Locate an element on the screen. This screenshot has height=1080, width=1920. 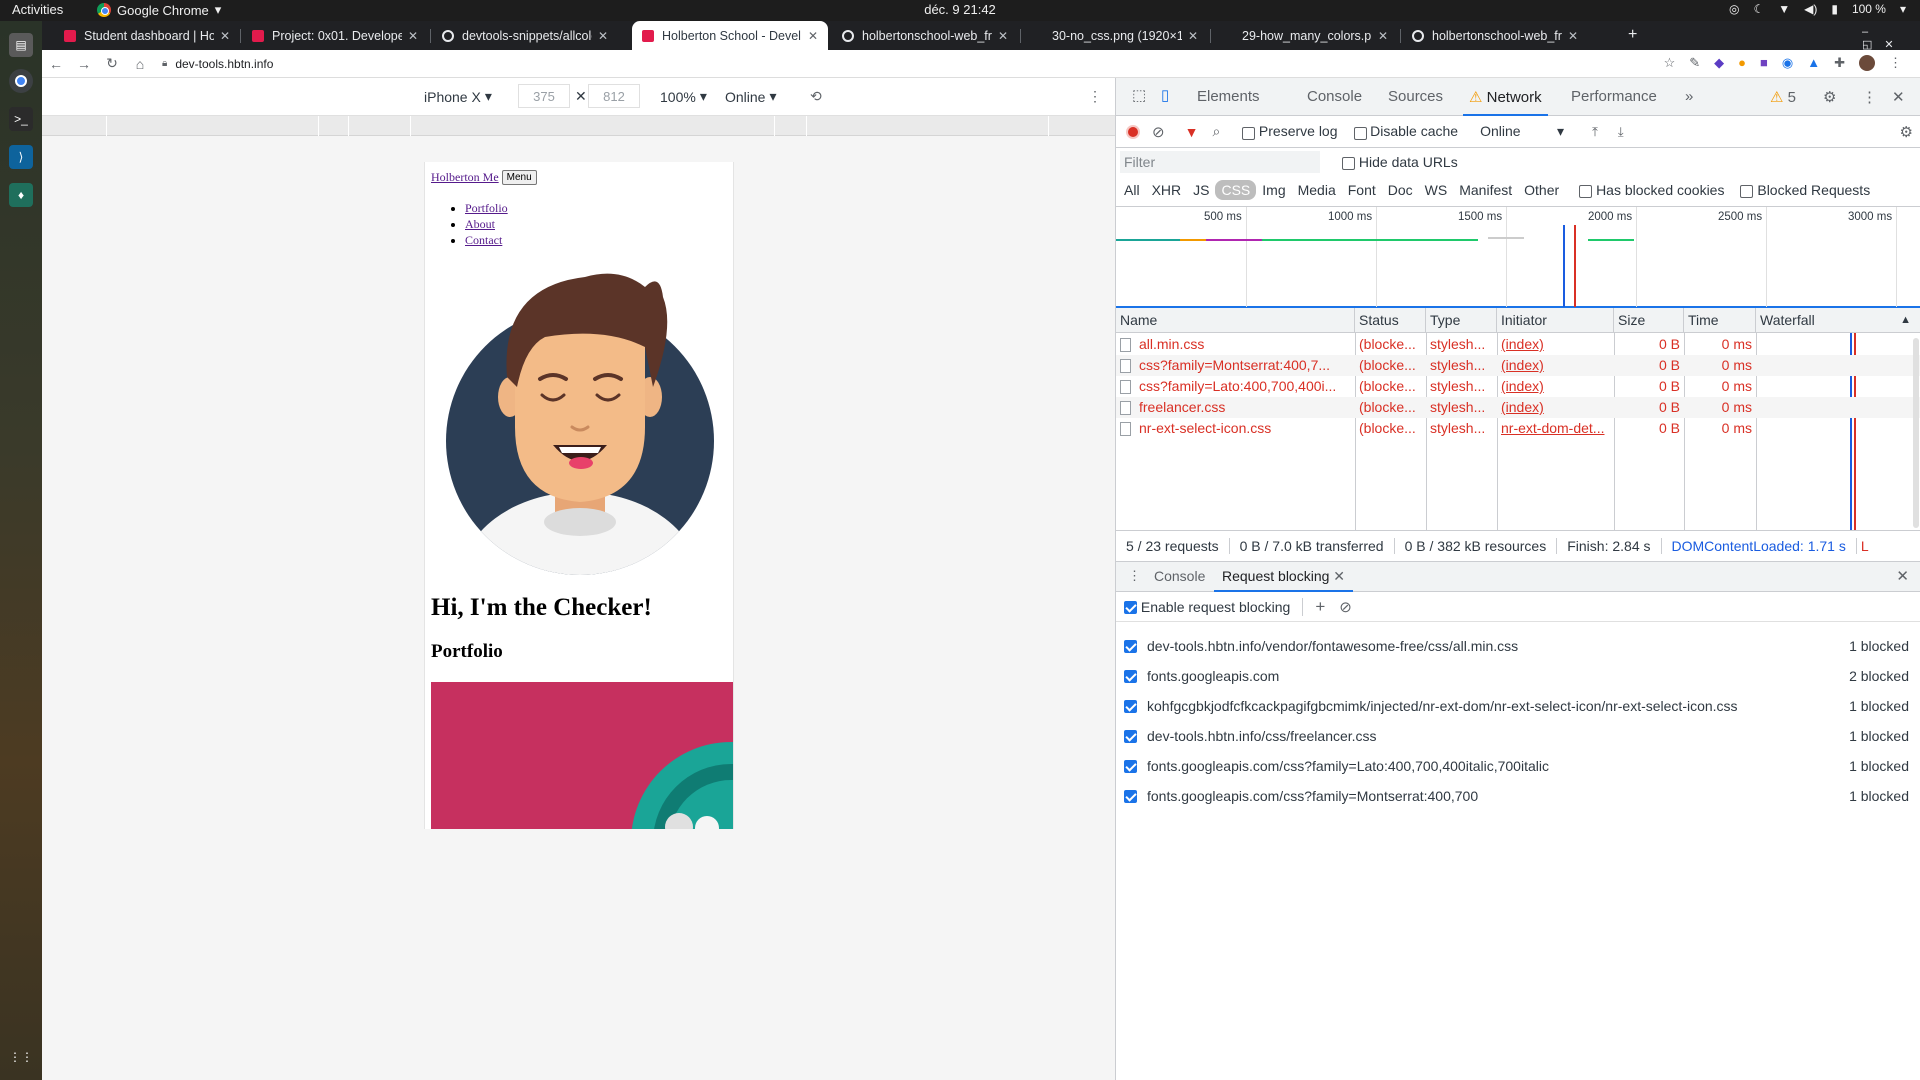
close-drawer-icon: ✕ is located at coordinates (1902, 576).